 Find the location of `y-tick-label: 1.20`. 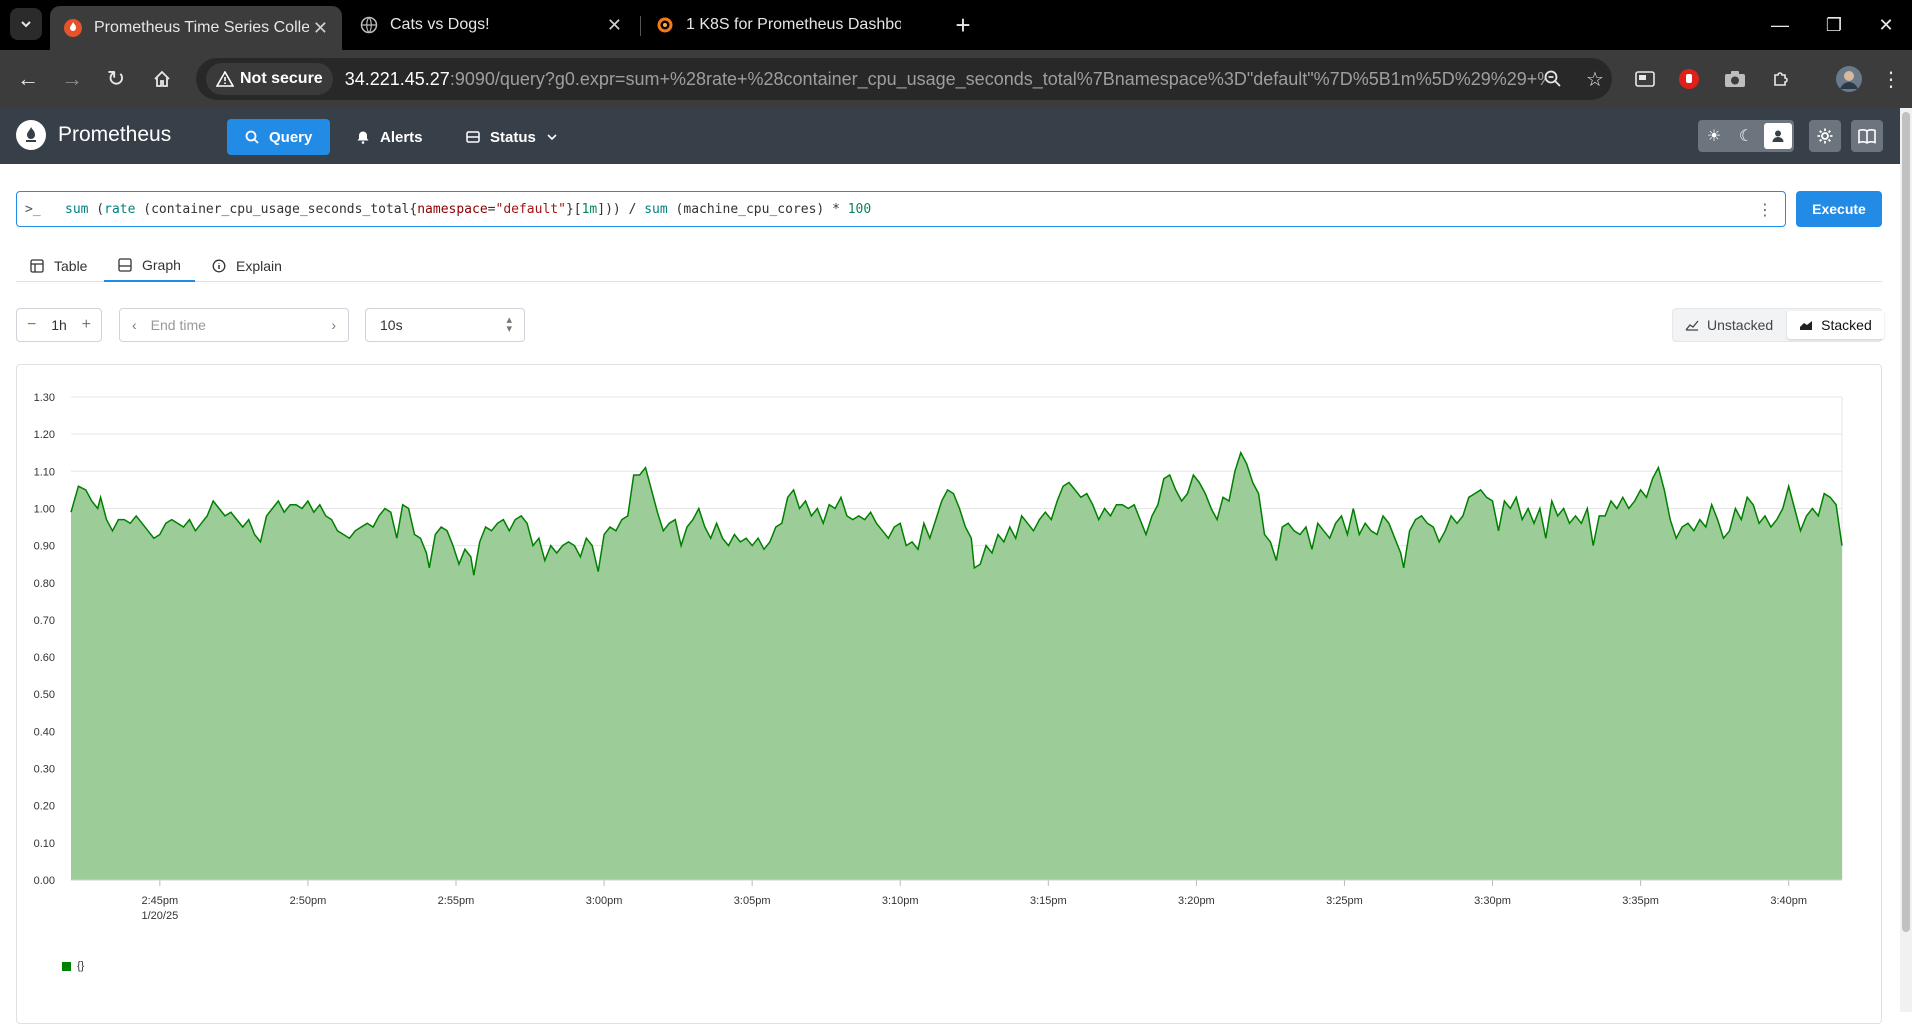

y-tick-label: 1.20 is located at coordinates (44, 435).